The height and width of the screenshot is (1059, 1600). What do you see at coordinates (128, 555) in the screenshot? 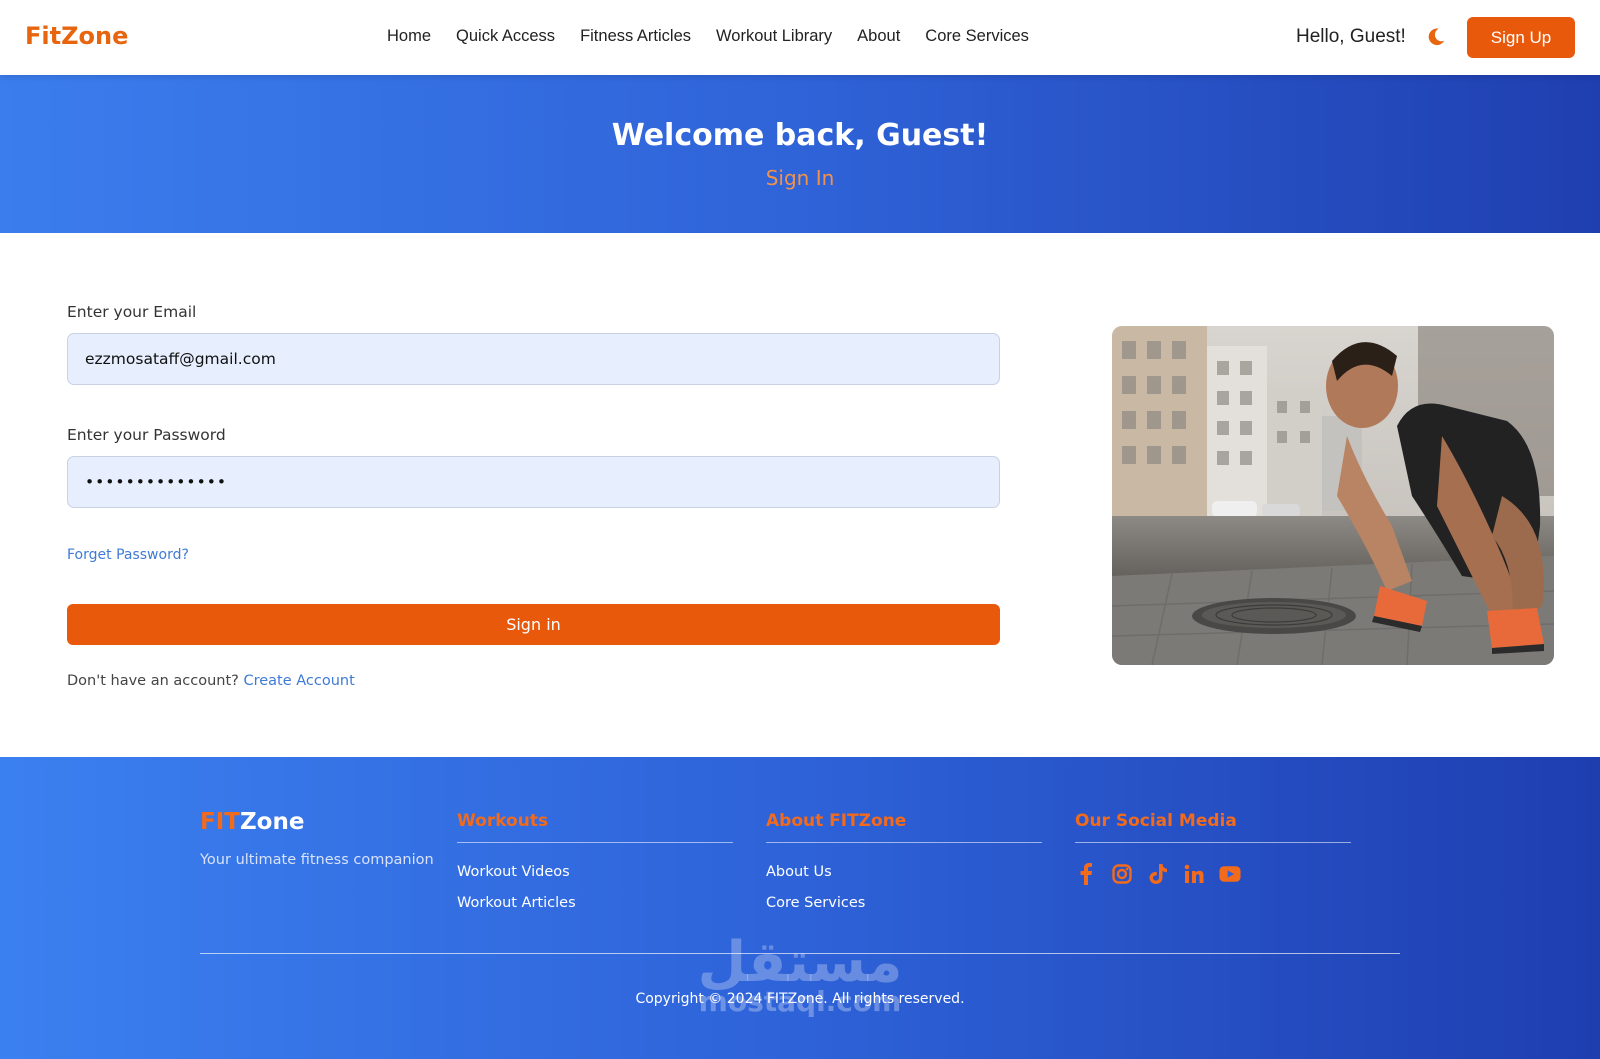
I see `forgot-password-link: Forget Password?` at bounding box center [128, 555].